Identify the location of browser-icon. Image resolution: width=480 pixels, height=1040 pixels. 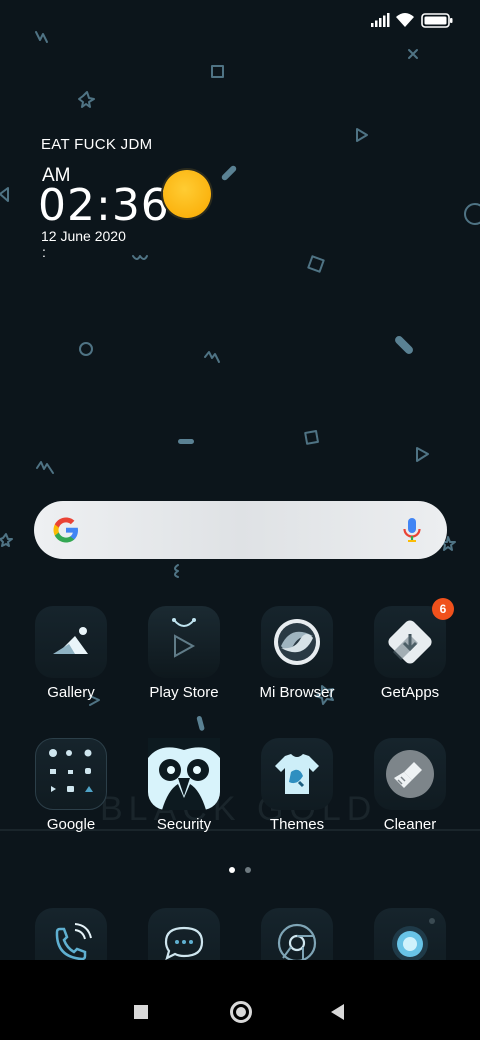
(297, 642).